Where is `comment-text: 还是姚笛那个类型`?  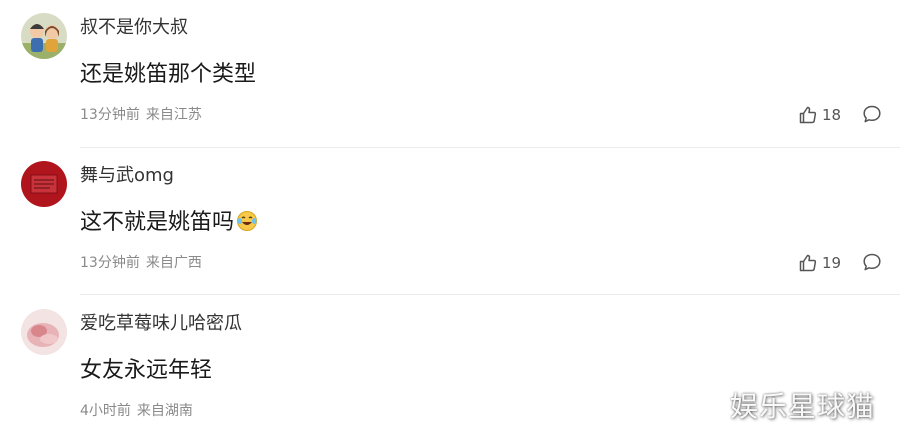 comment-text: 还是姚笛那个类型 is located at coordinates (168, 74).